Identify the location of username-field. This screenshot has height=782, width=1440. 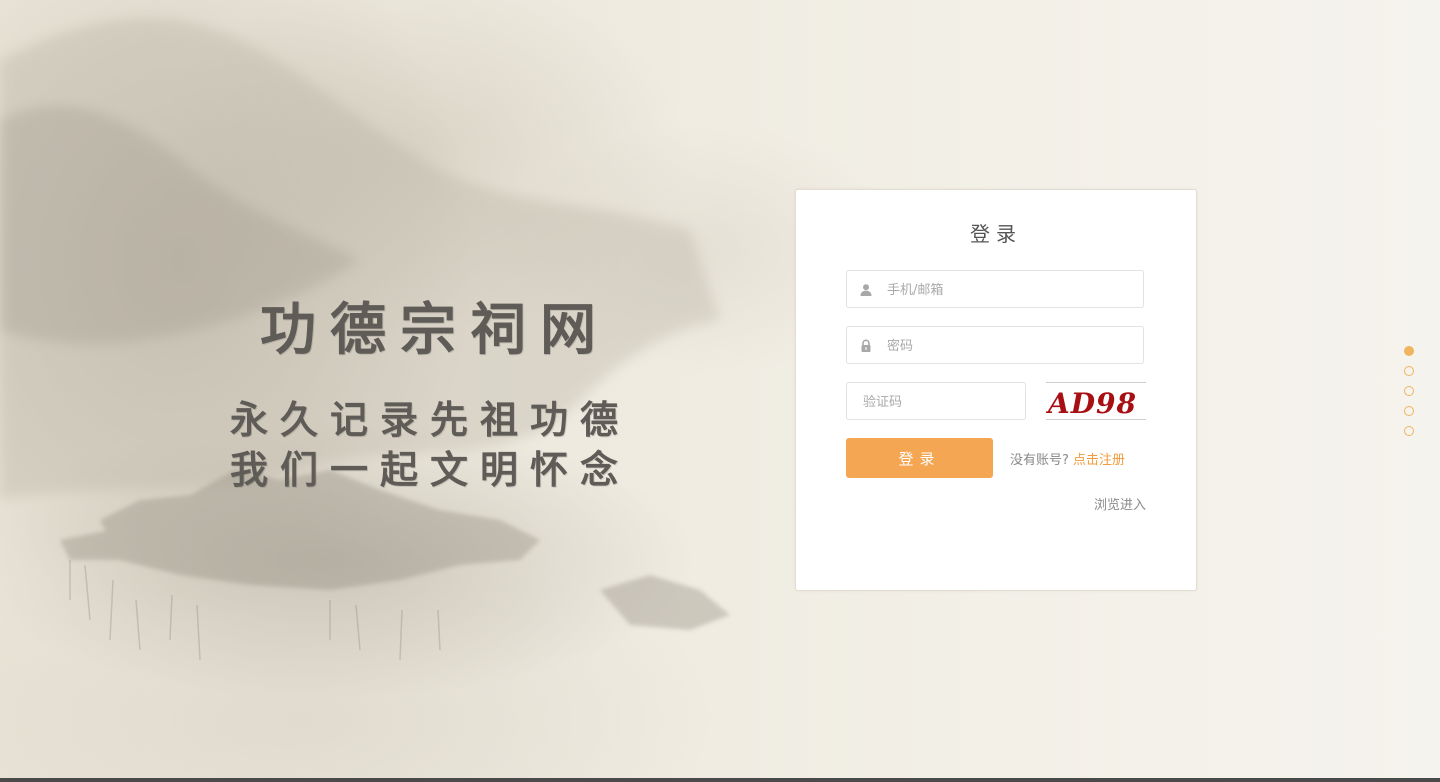
(995, 289).